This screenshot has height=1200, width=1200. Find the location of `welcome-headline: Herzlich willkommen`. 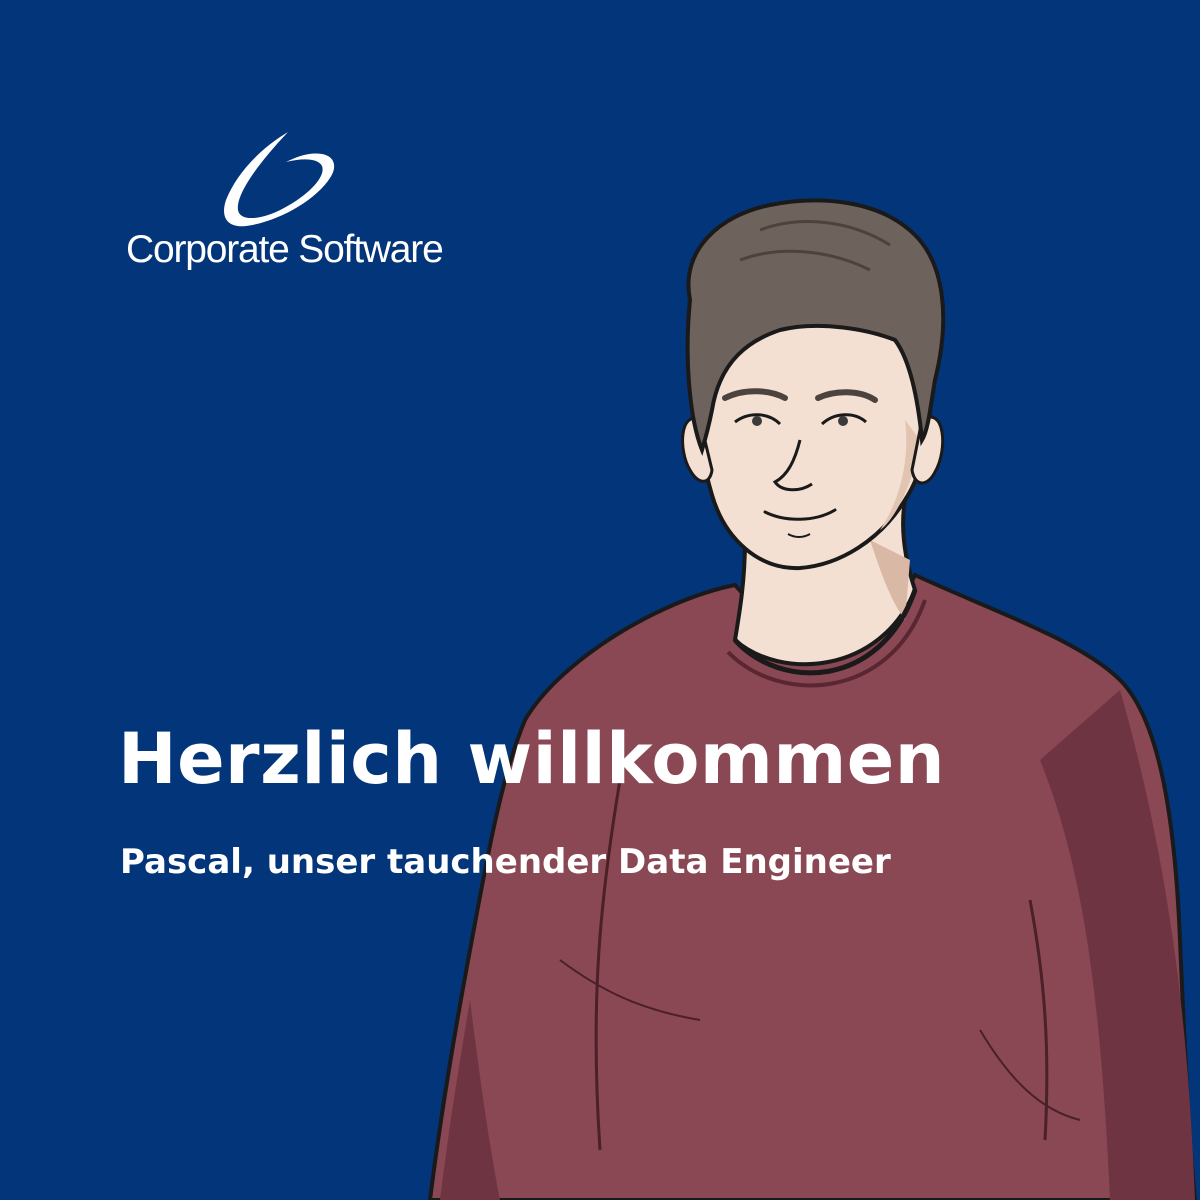

welcome-headline: Herzlich willkommen is located at coordinates (532, 759).